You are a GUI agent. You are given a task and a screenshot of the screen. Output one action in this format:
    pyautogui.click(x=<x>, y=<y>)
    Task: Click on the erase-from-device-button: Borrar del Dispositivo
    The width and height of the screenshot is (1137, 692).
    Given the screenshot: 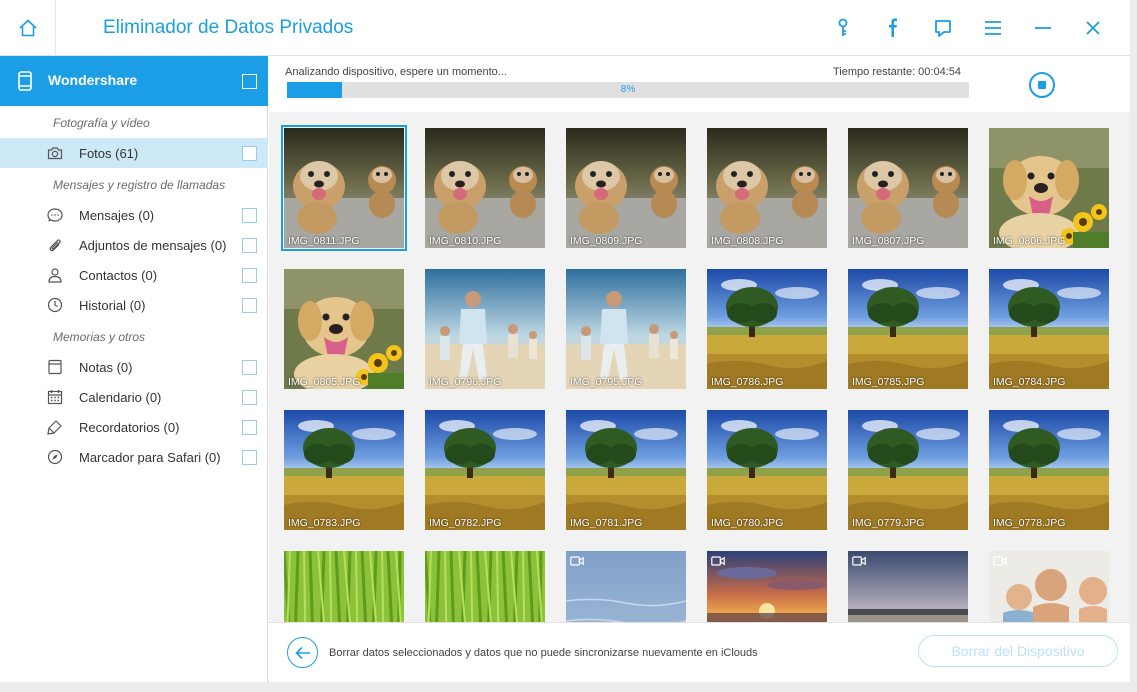 What is the action you would take?
    pyautogui.click(x=1018, y=651)
    